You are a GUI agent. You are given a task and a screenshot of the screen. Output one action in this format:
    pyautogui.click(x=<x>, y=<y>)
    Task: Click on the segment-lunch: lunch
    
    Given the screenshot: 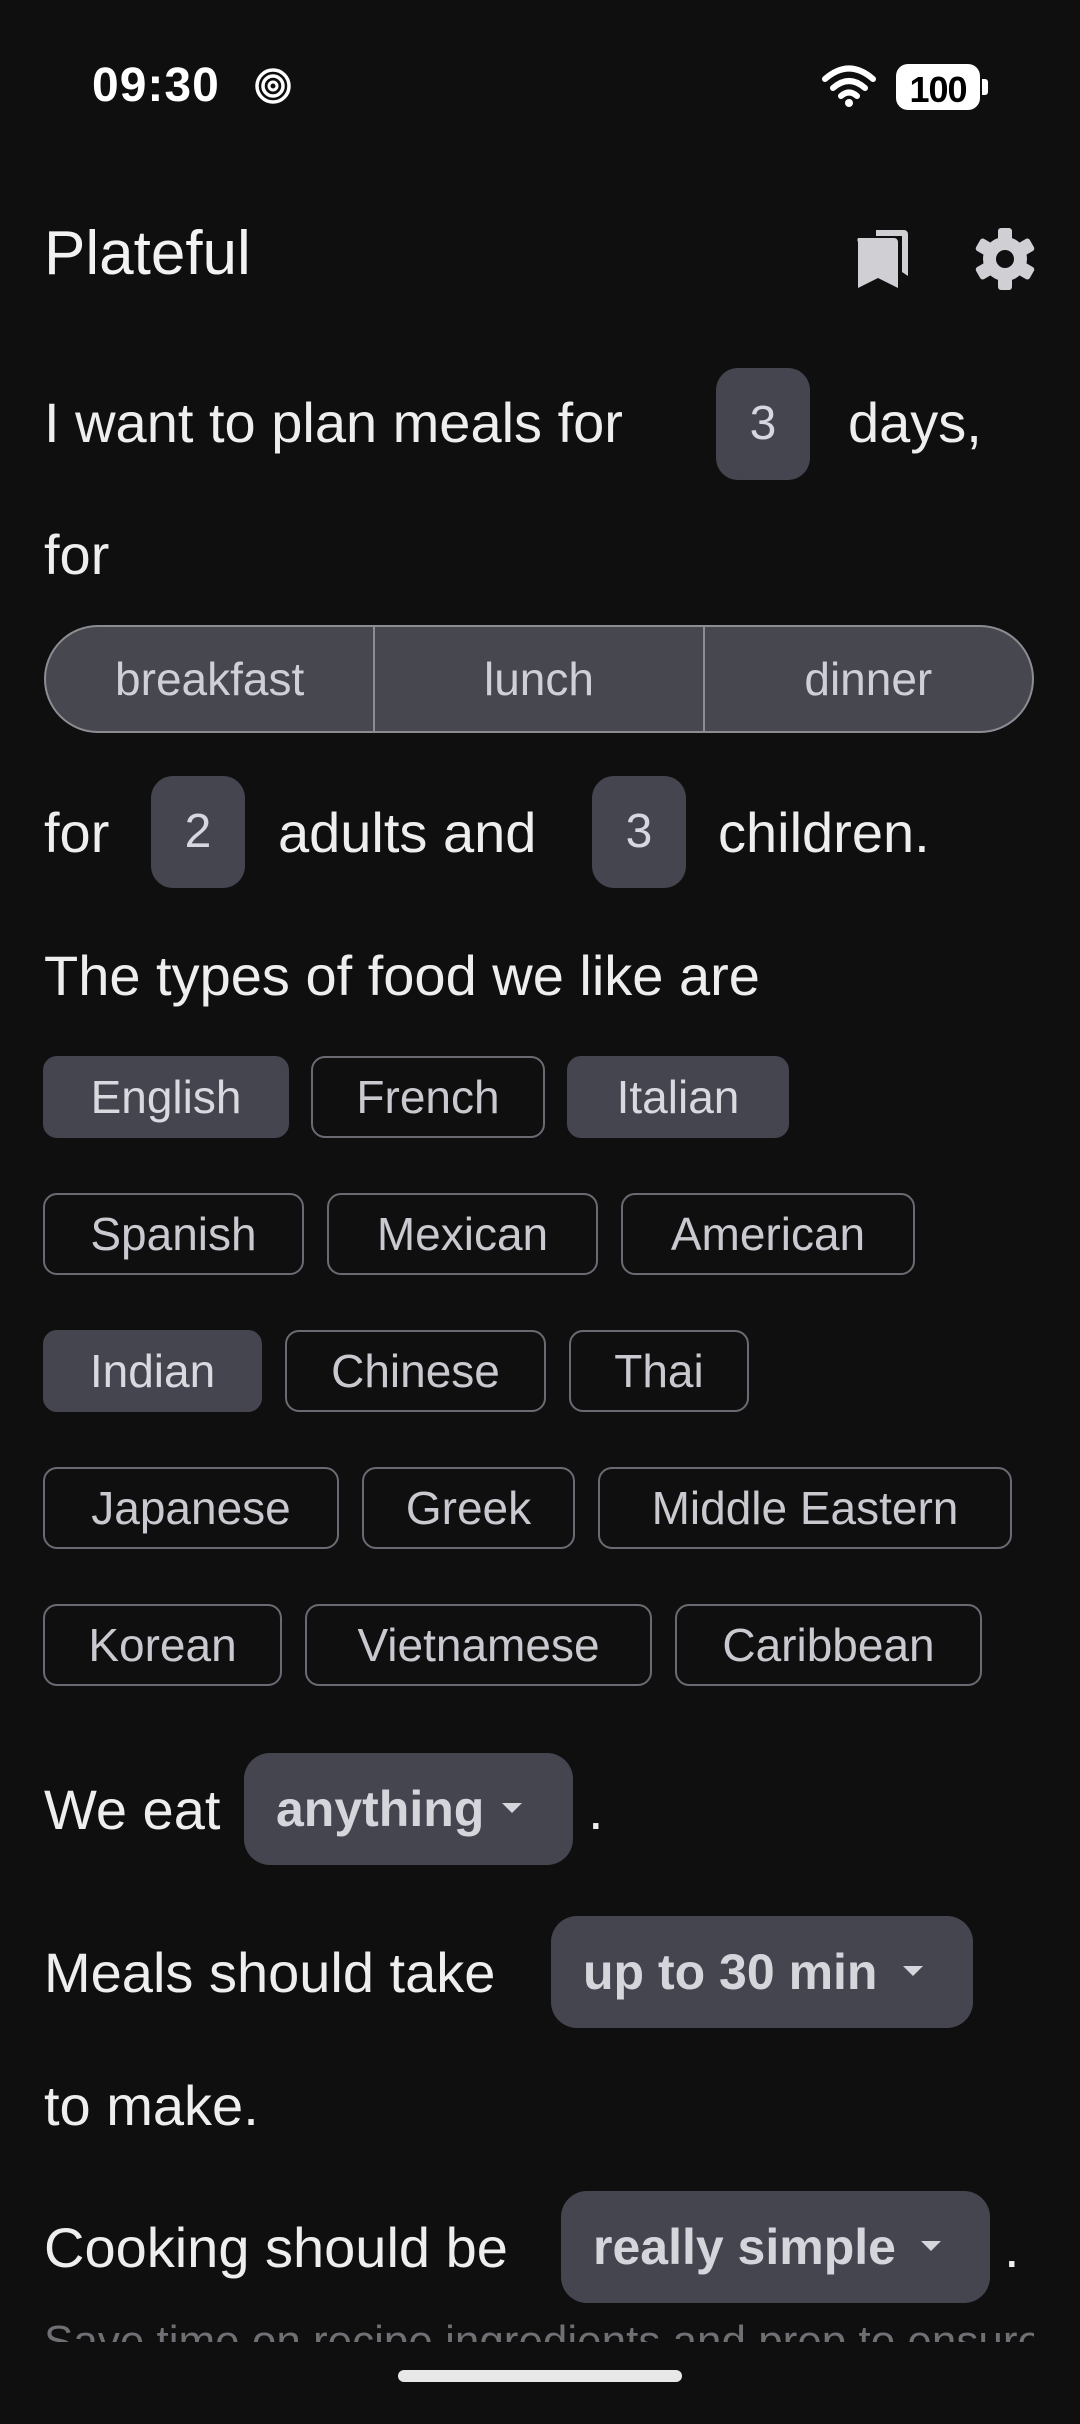 What is the action you would take?
    pyautogui.click(x=537, y=679)
    